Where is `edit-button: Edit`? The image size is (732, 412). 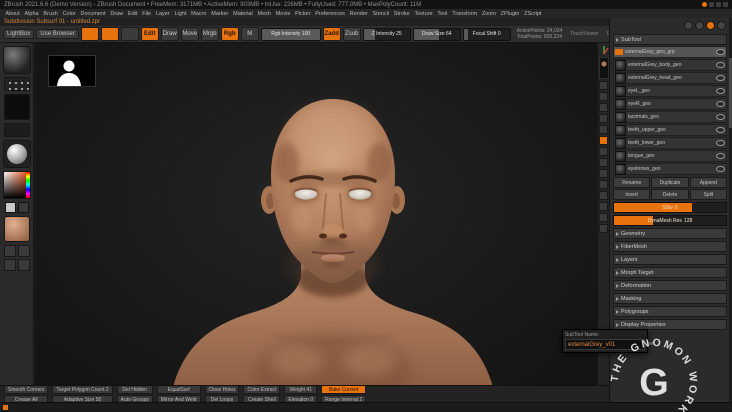
edit-button: Edit is located at coordinates (149, 34).